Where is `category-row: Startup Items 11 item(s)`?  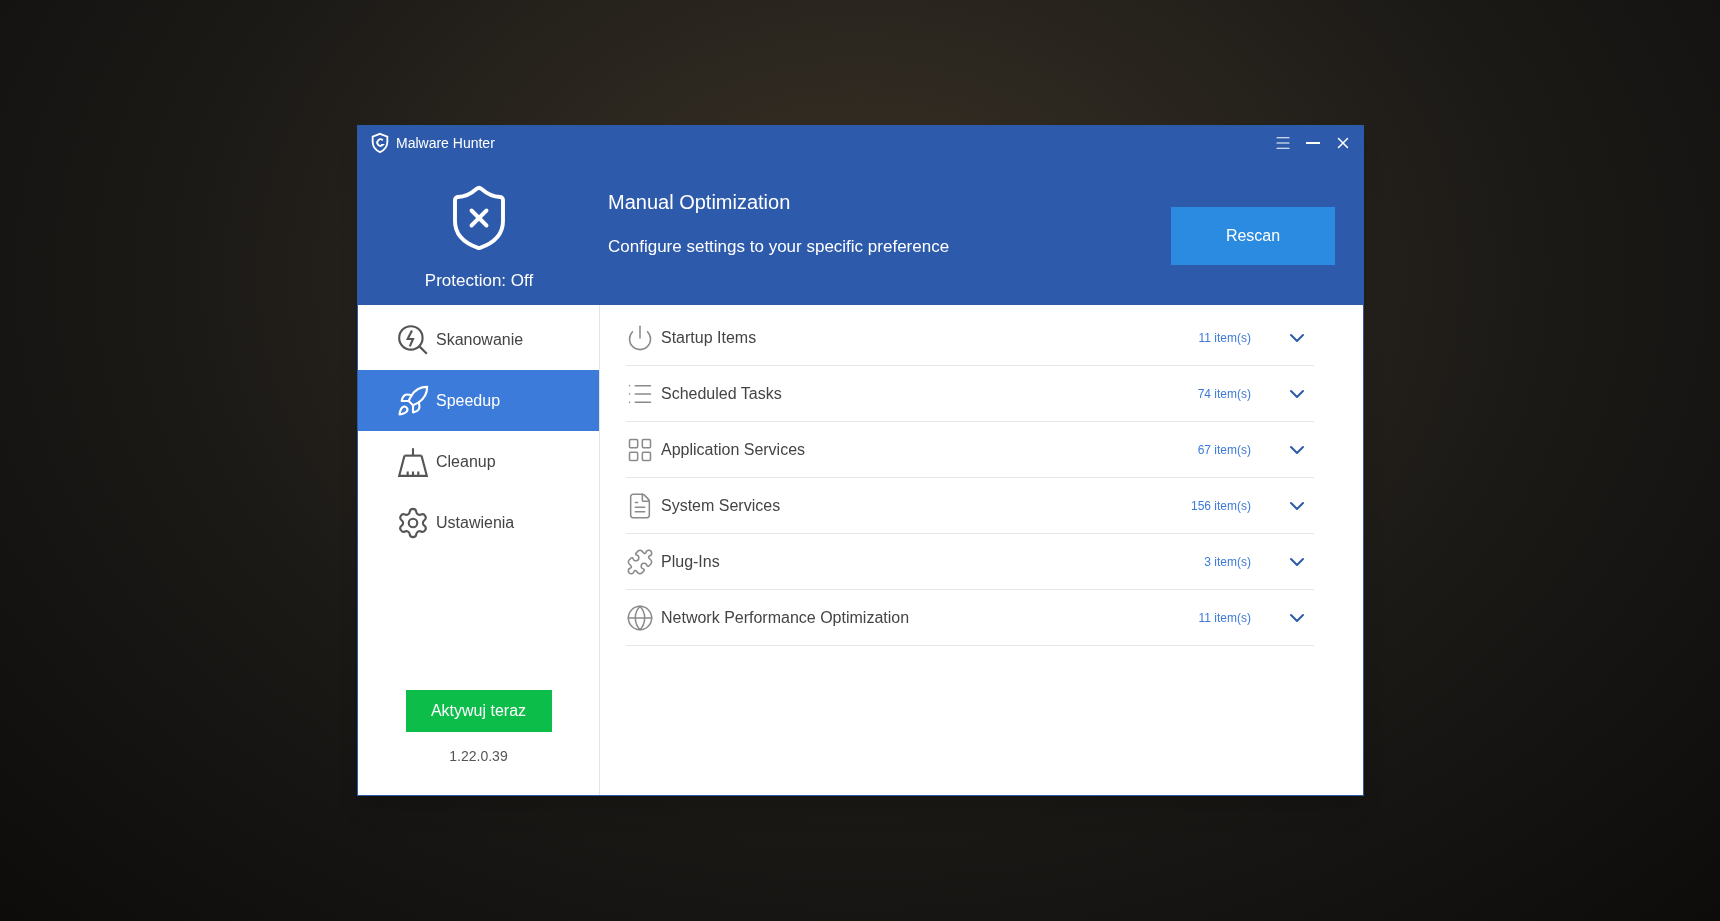 category-row: Startup Items 11 item(s) is located at coordinates (970, 338).